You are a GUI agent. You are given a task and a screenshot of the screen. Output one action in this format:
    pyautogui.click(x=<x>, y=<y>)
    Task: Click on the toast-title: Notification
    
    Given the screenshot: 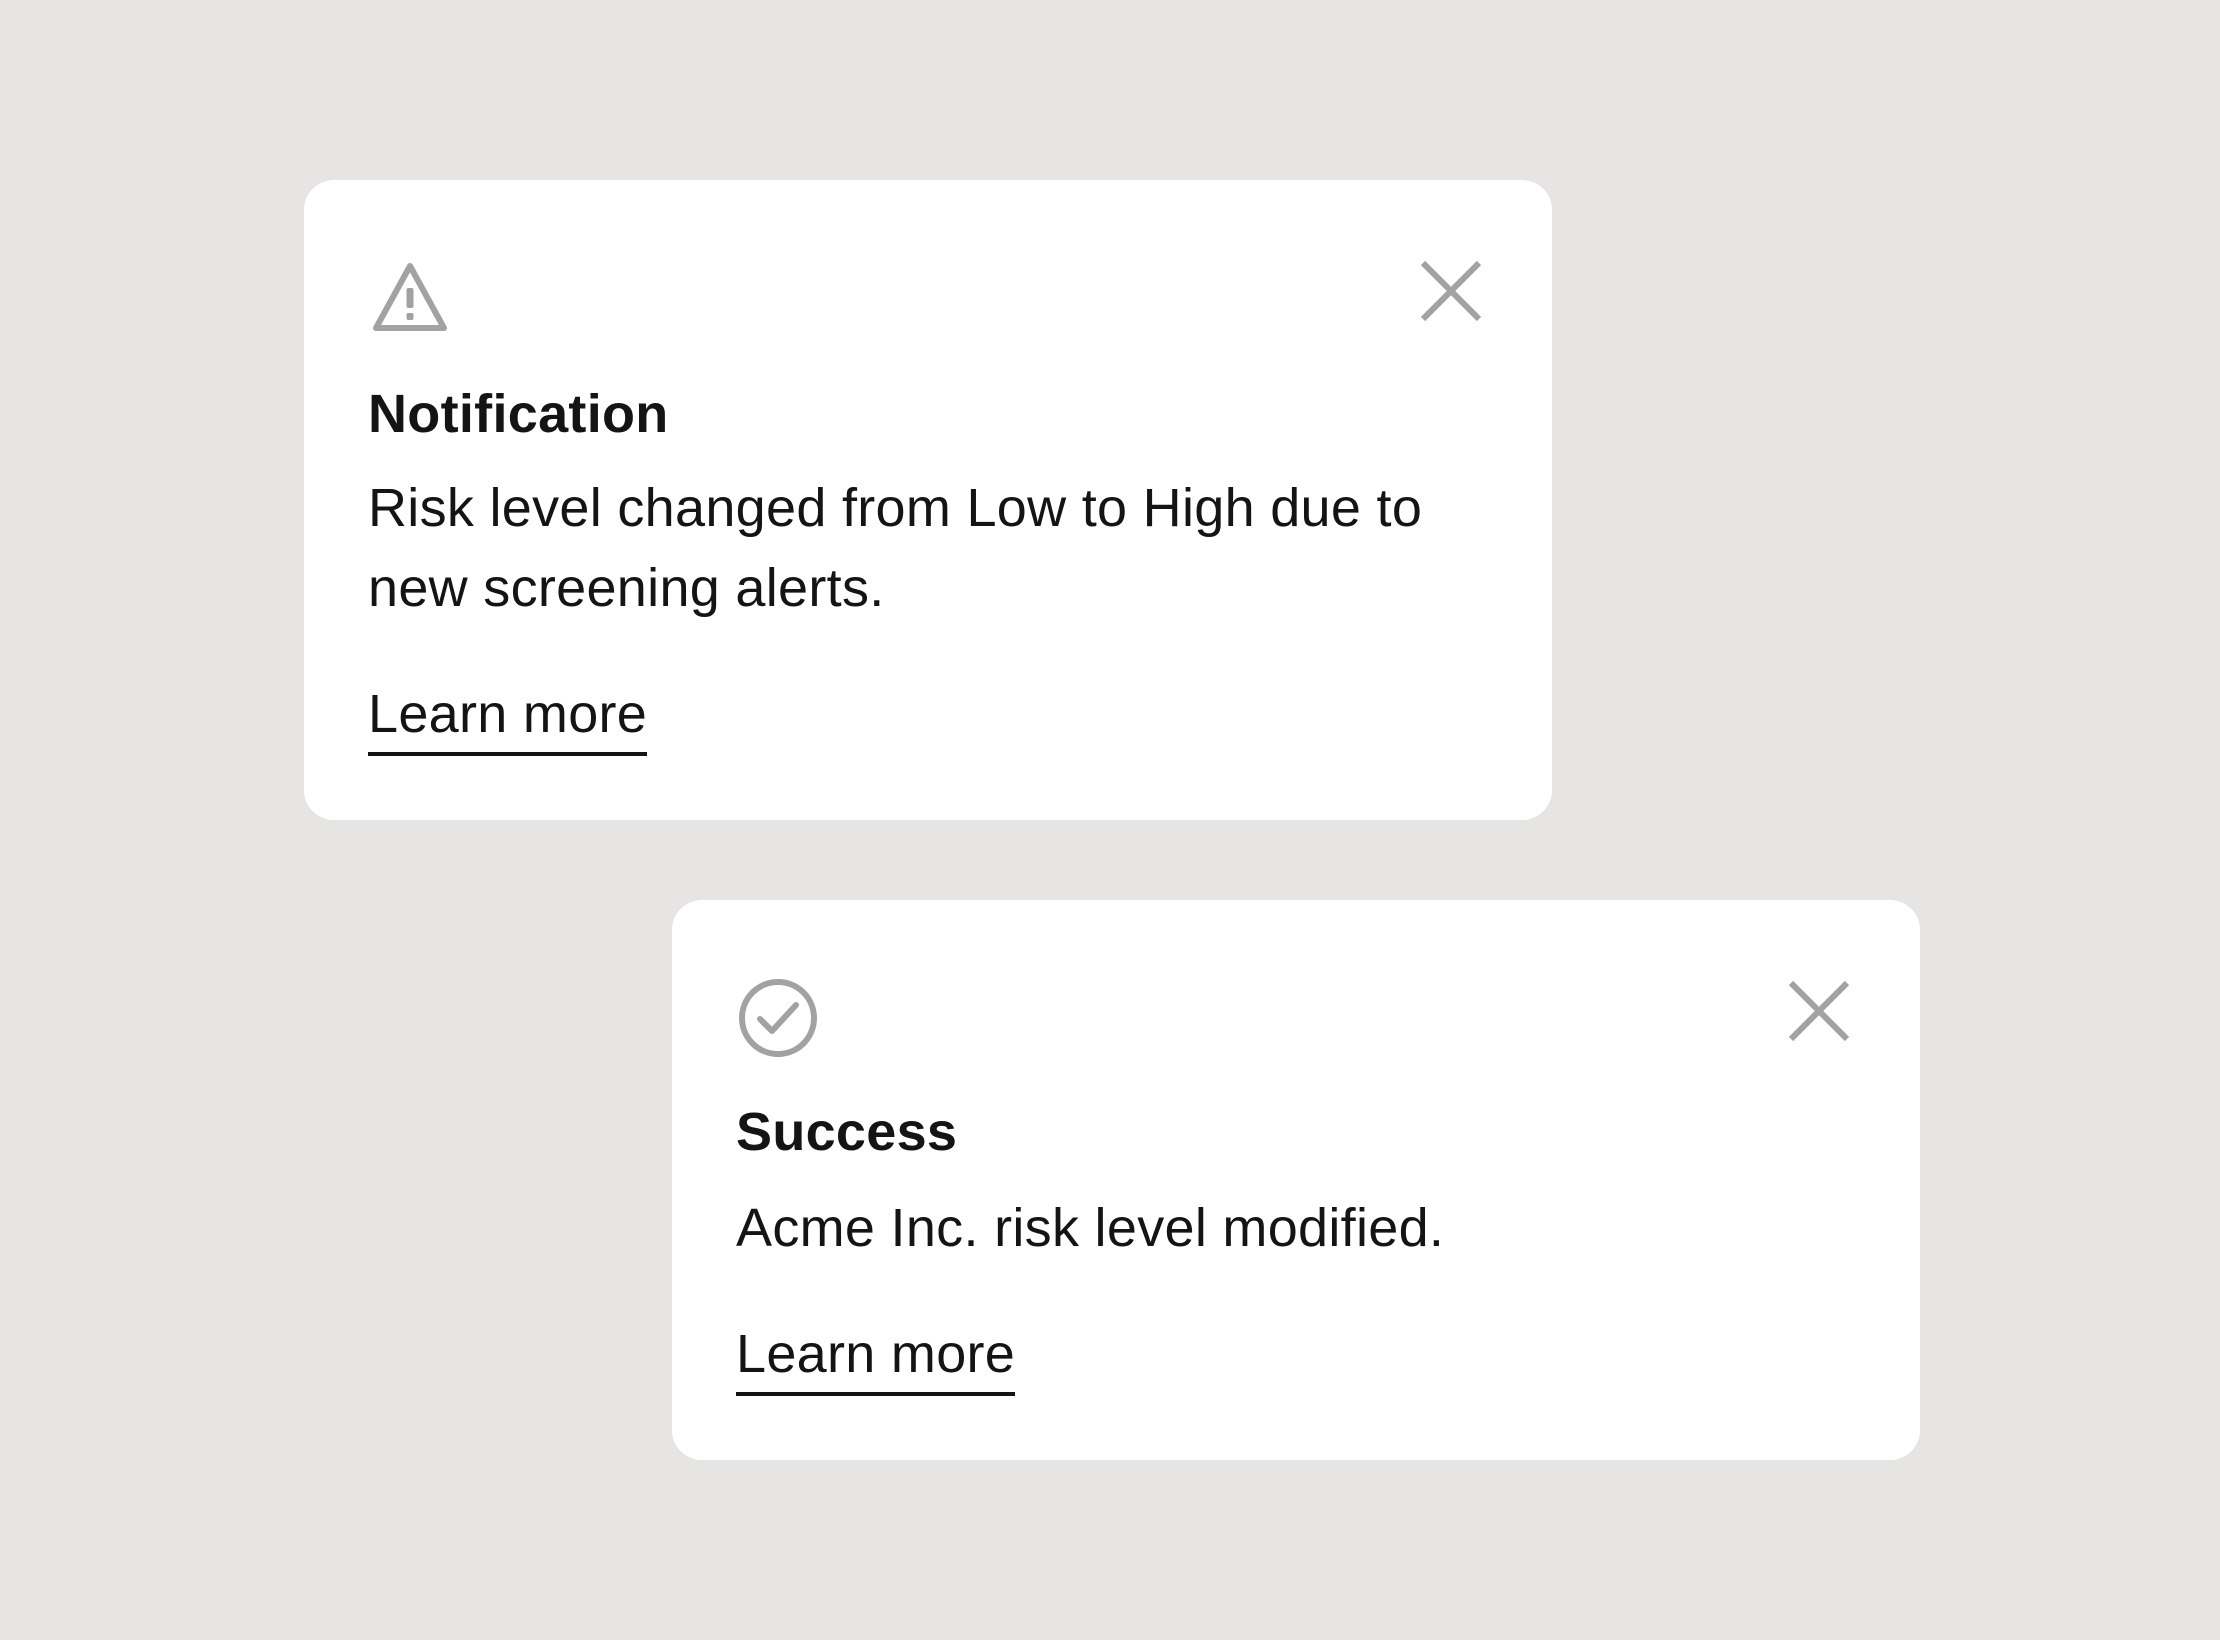 What is the action you would take?
    pyautogui.click(x=518, y=414)
    